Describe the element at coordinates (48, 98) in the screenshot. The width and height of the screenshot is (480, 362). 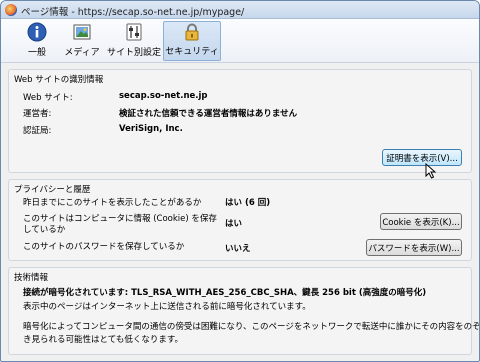
I see `website-label: Web サイト:` at that location.